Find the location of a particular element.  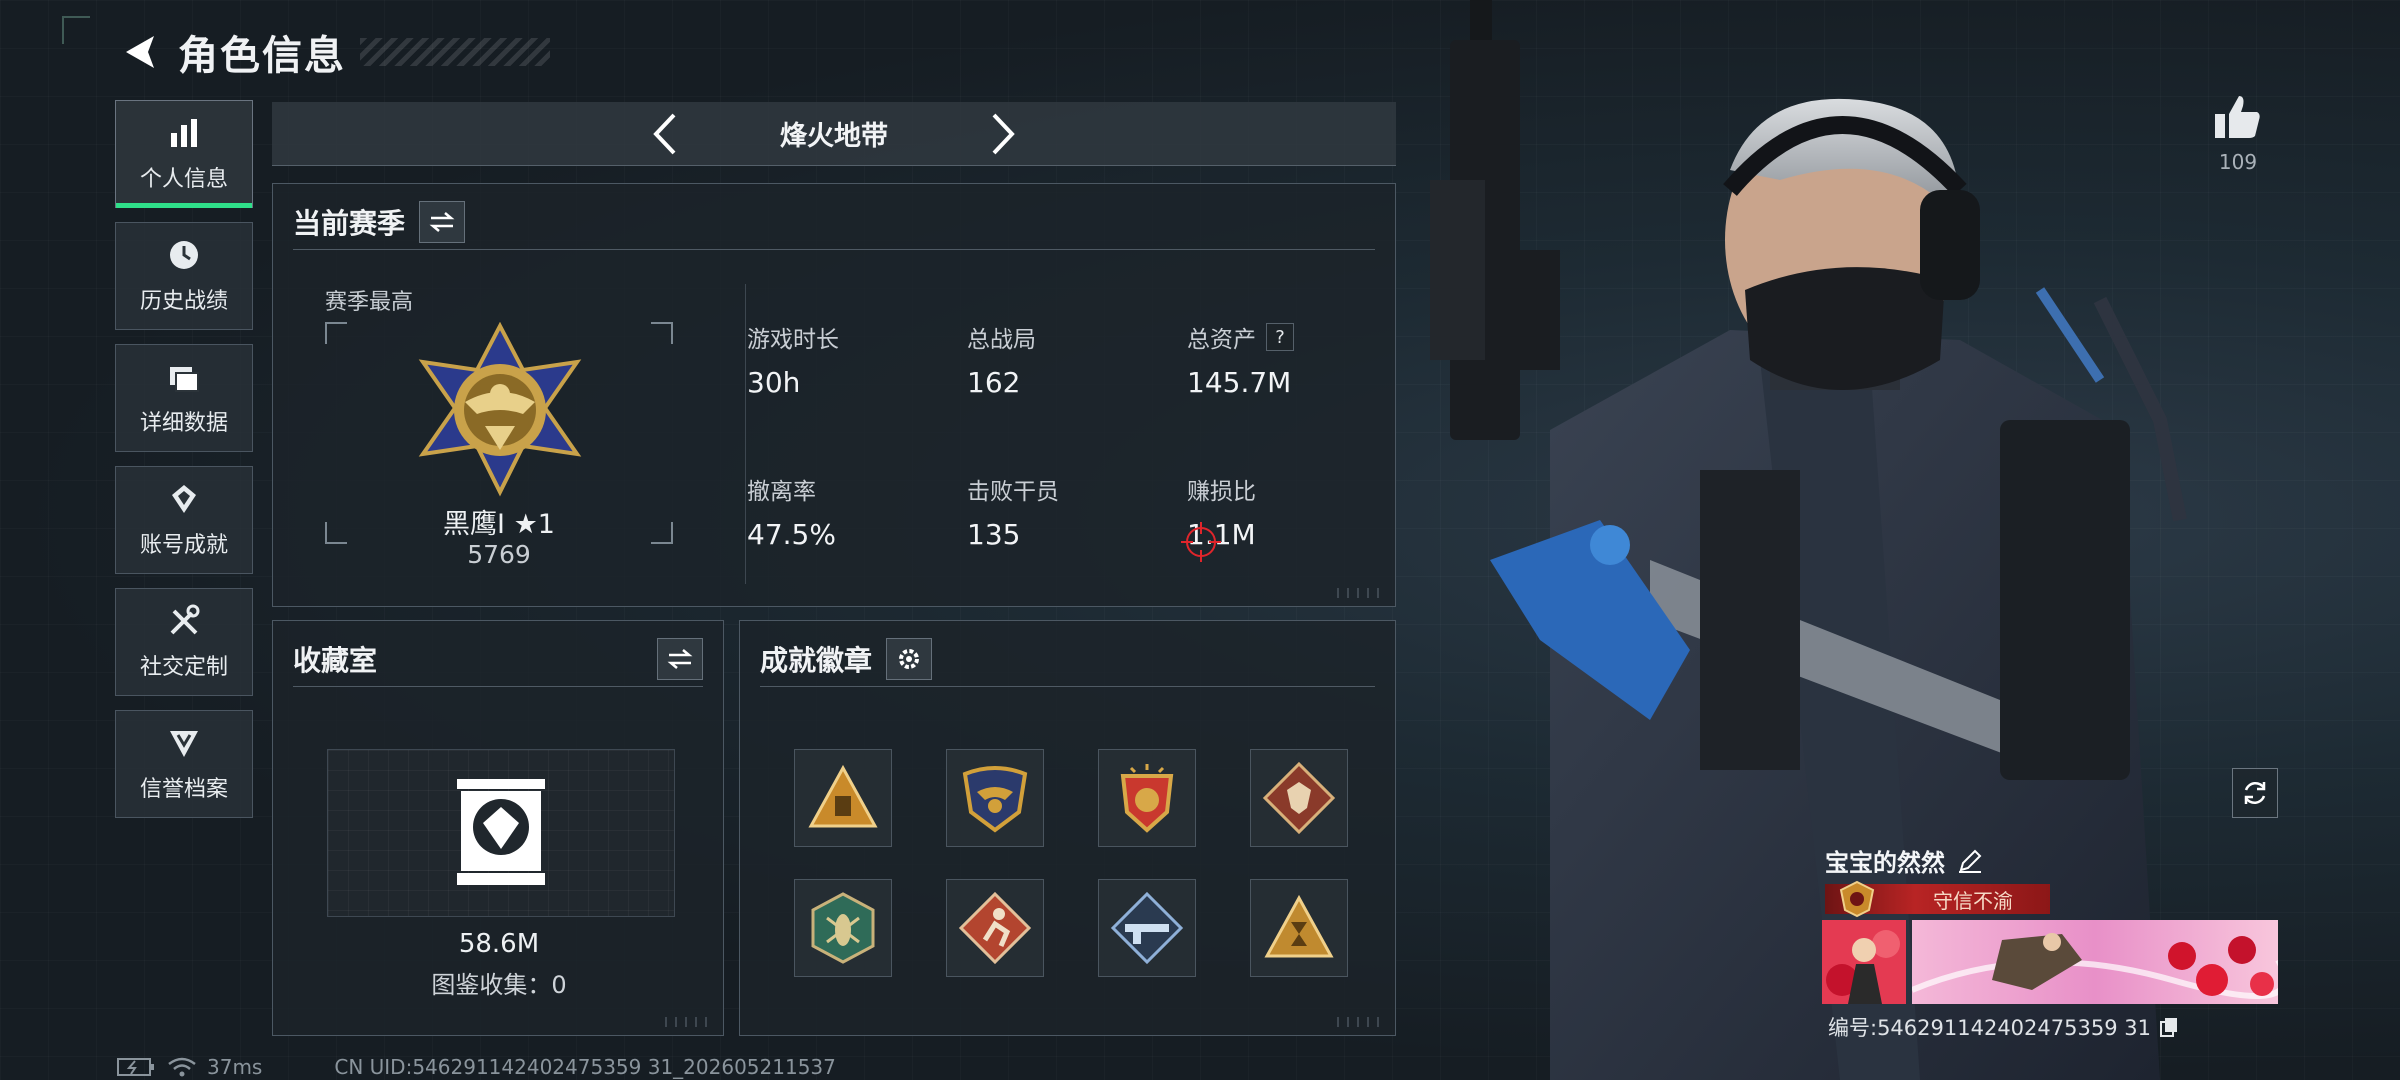

sidebar-item-history: 历史战绩 is located at coordinates (184, 276).